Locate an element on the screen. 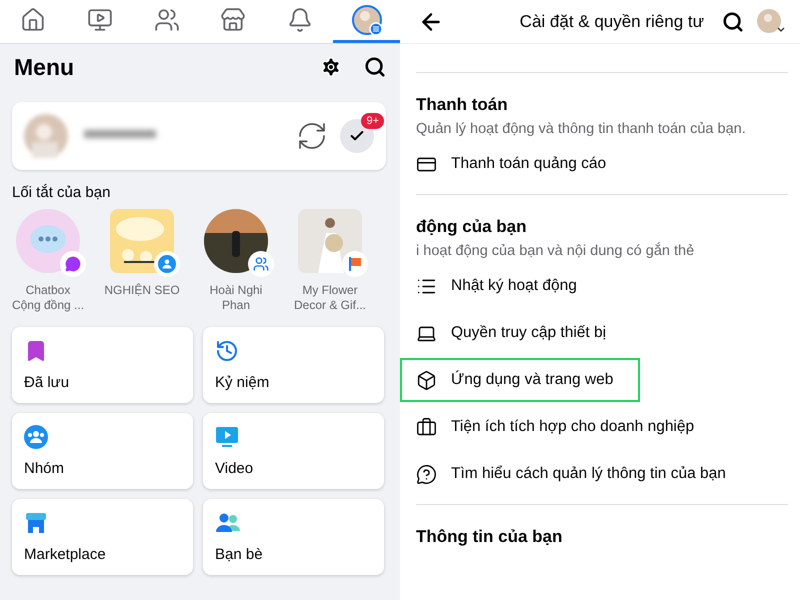 Image resolution: width=800 pixels, height=600 pixels. messenger-icon is located at coordinates (73, 264).